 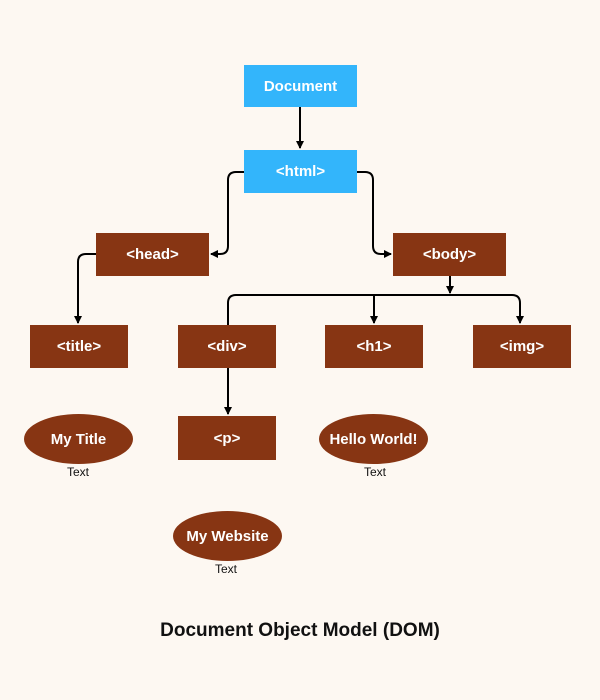 What do you see at coordinates (78, 439) in the screenshot?
I see `text-node-my-title: My Title` at bounding box center [78, 439].